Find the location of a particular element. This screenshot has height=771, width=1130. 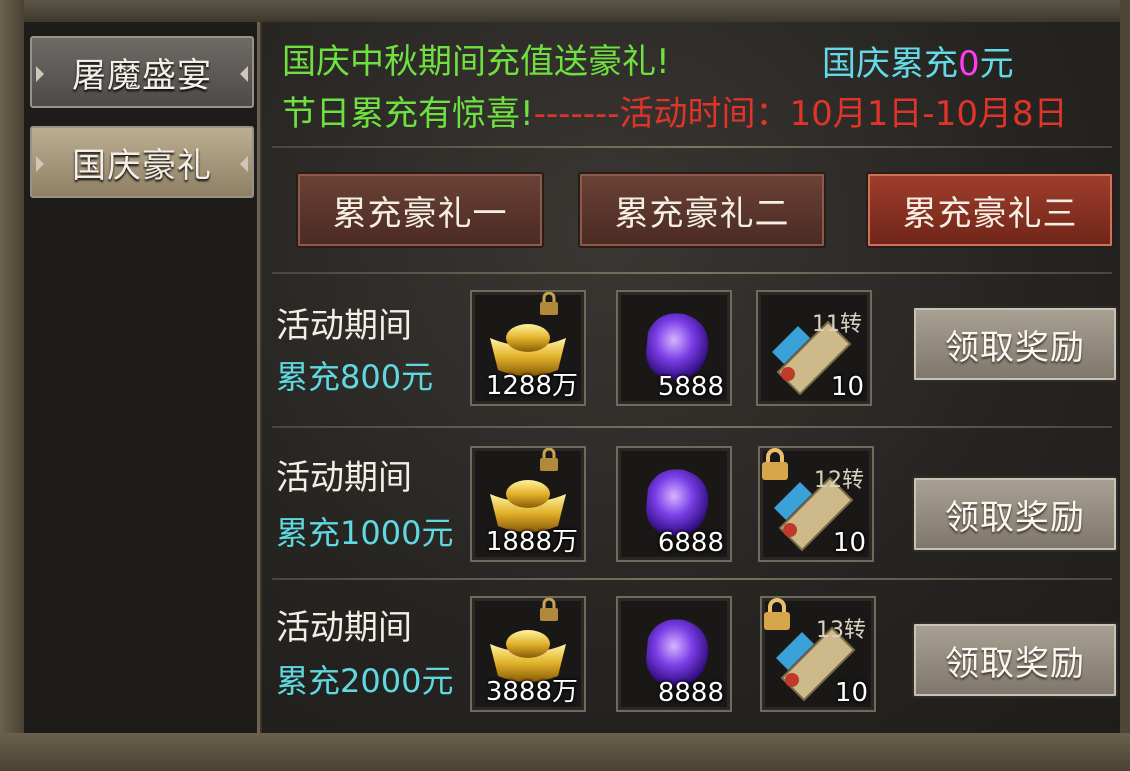

item-quantity: 3888万 is located at coordinates (531, 692).